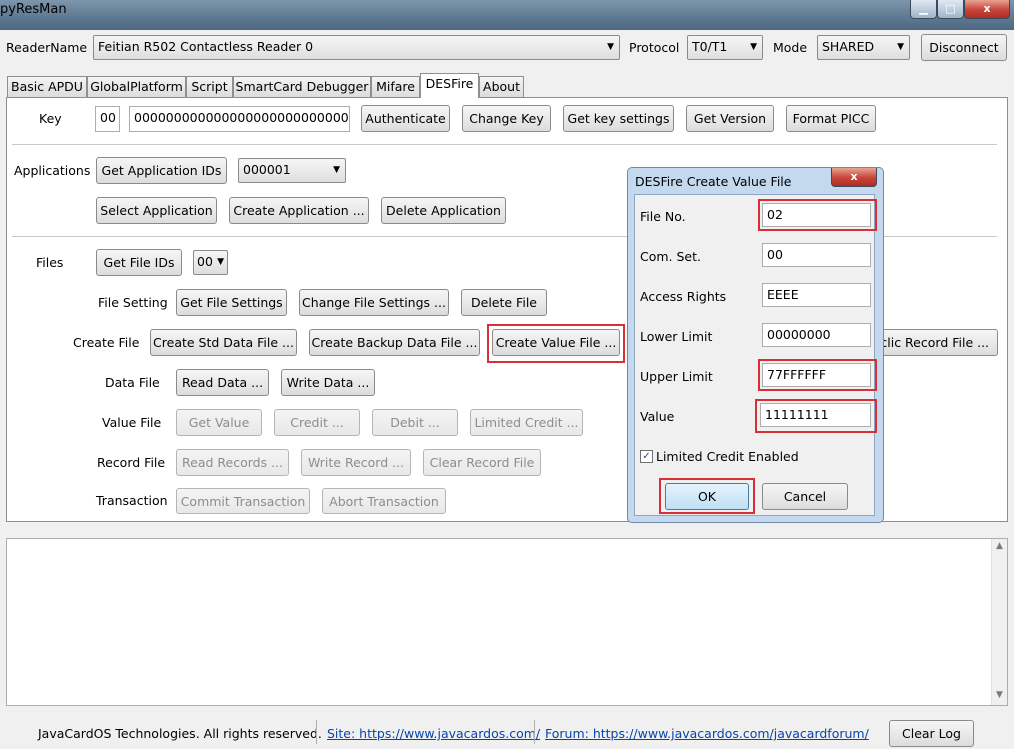 This screenshot has height=749, width=1014. What do you see at coordinates (816, 255) in the screenshot?
I see `com-set-input: 00` at bounding box center [816, 255].